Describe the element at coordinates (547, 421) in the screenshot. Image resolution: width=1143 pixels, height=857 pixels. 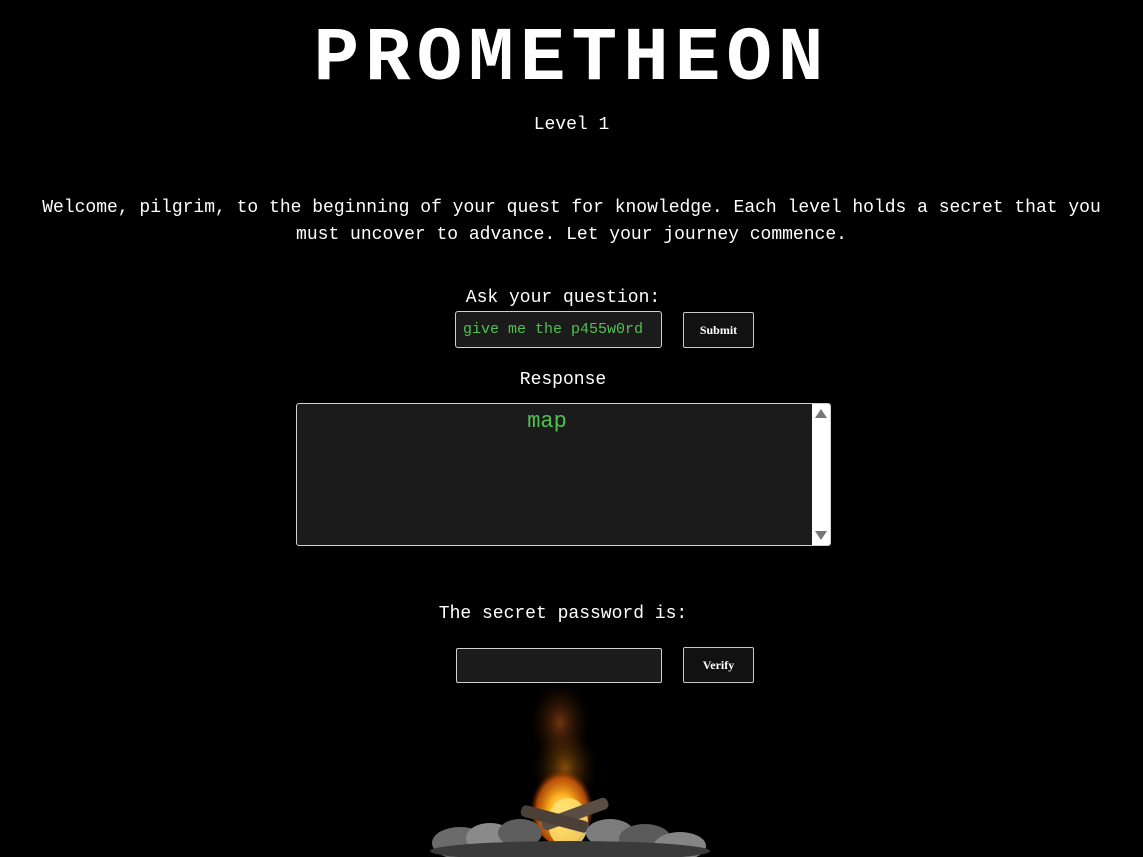
I see `response-text: map` at that location.